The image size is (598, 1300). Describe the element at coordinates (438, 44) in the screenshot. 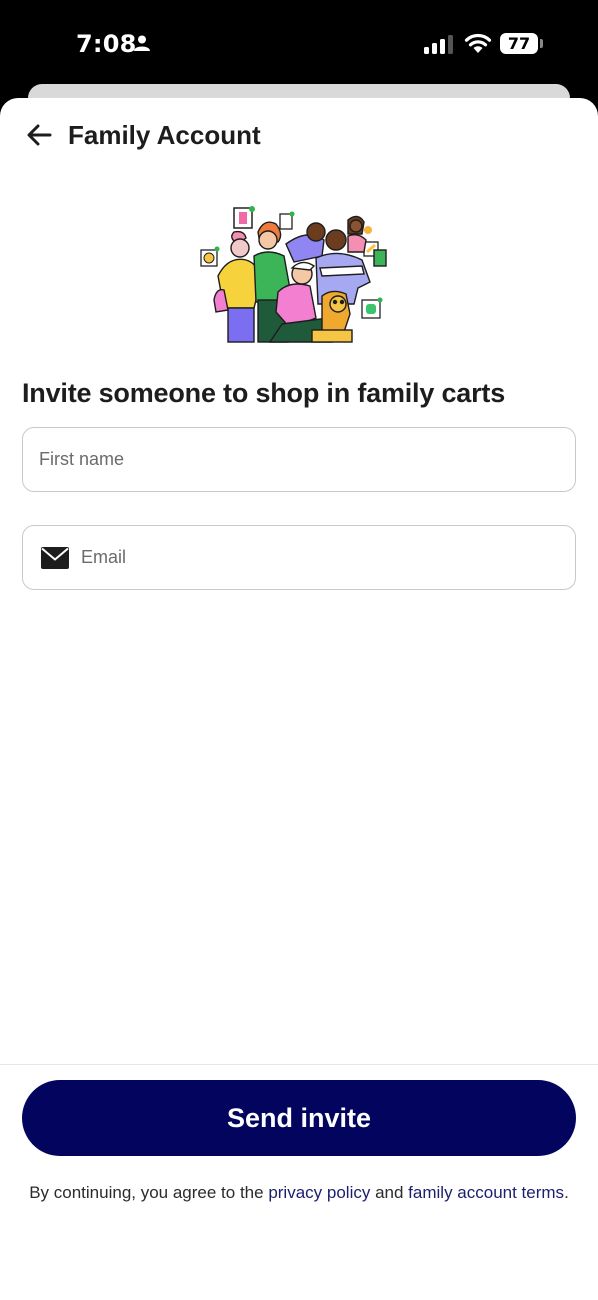

I see `cellular-signal-icon` at that location.